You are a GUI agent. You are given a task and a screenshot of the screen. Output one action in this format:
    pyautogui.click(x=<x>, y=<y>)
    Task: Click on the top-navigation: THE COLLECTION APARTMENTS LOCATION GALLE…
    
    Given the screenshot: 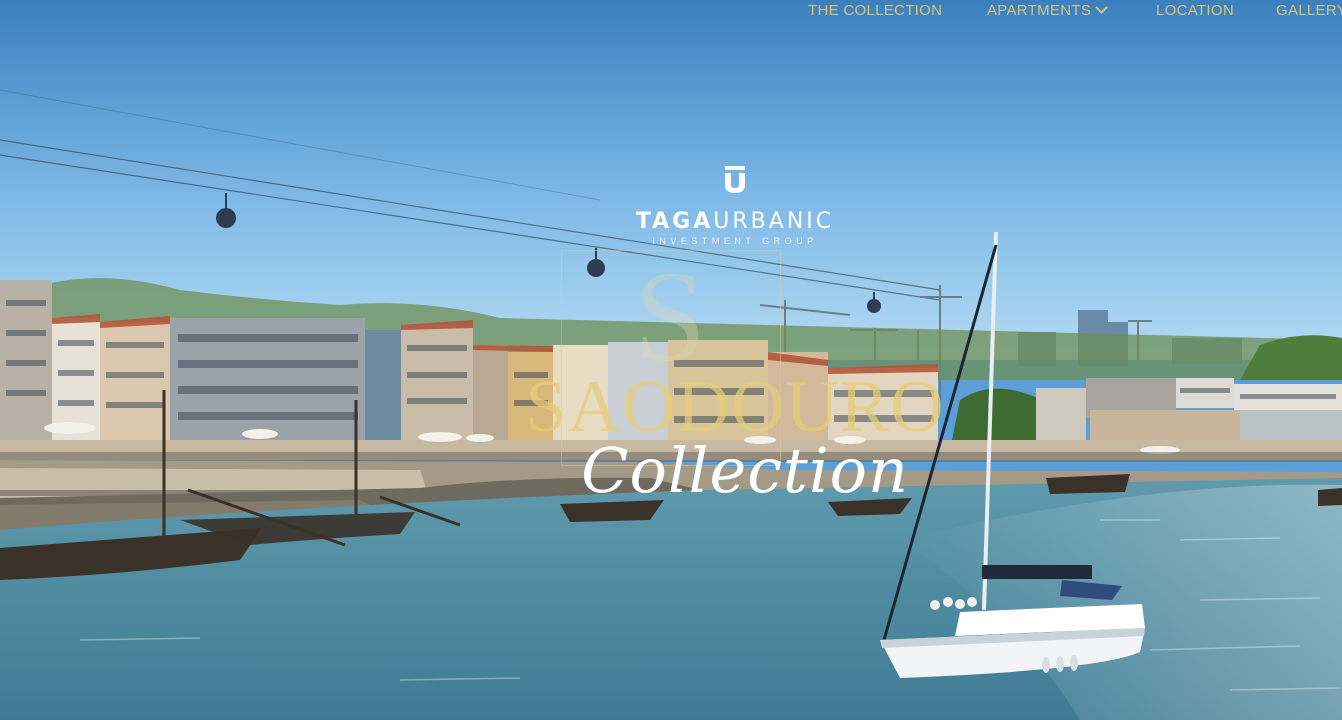 What is the action you would take?
    pyautogui.click(x=1071, y=11)
    